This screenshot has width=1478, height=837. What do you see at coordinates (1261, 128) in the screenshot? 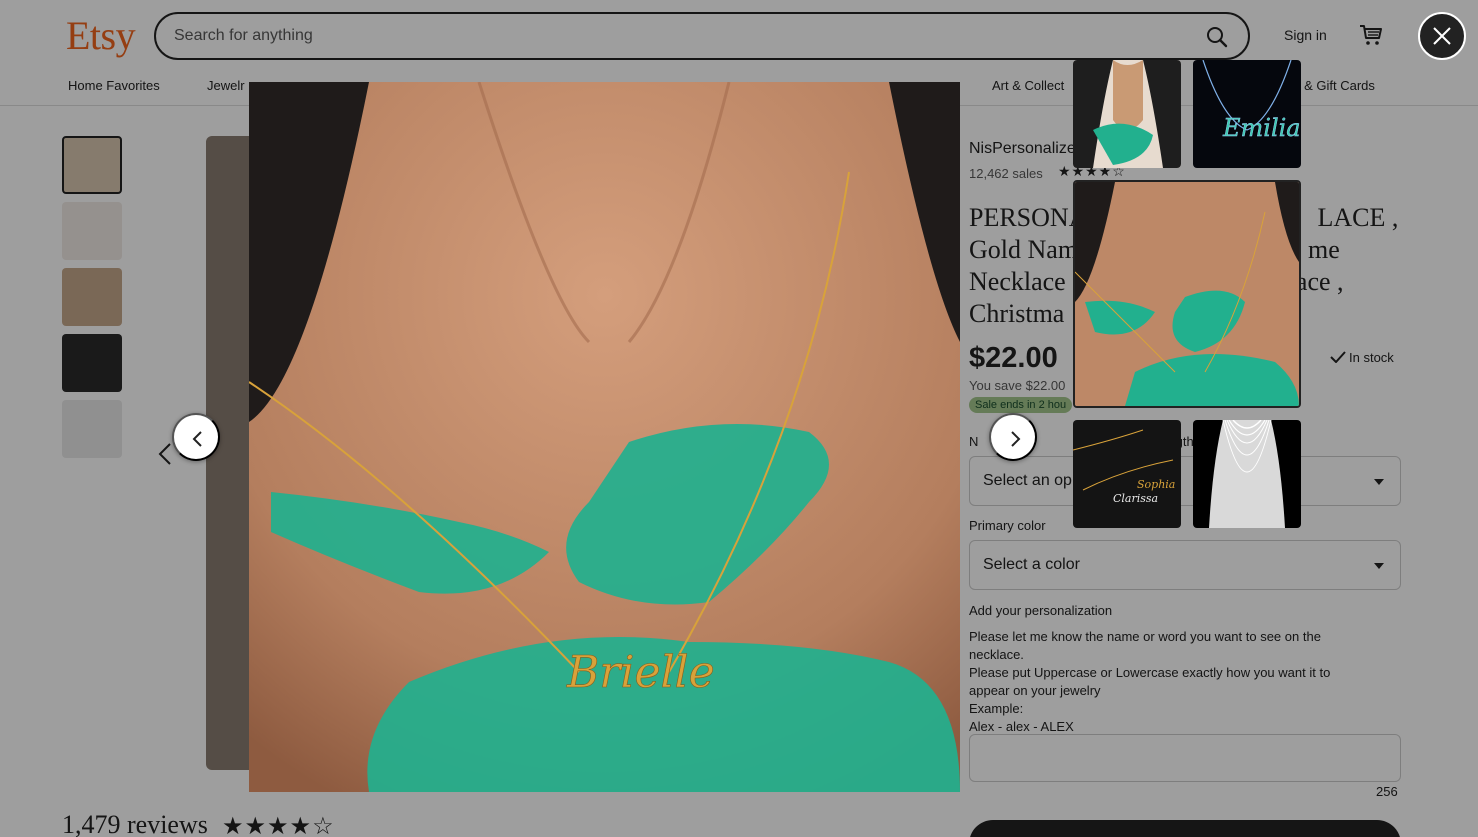
I see `svg-text: Emilia` at bounding box center [1261, 128].